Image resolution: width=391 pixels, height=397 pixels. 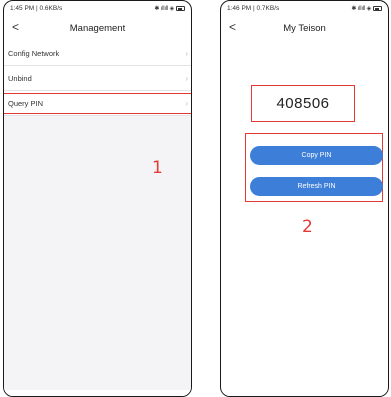 What do you see at coordinates (97, 8) in the screenshot?
I see `status-bar: 1:45 PM | 0.6KB/s ✱ ıllıll ◈` at bounding box center [97, 8].